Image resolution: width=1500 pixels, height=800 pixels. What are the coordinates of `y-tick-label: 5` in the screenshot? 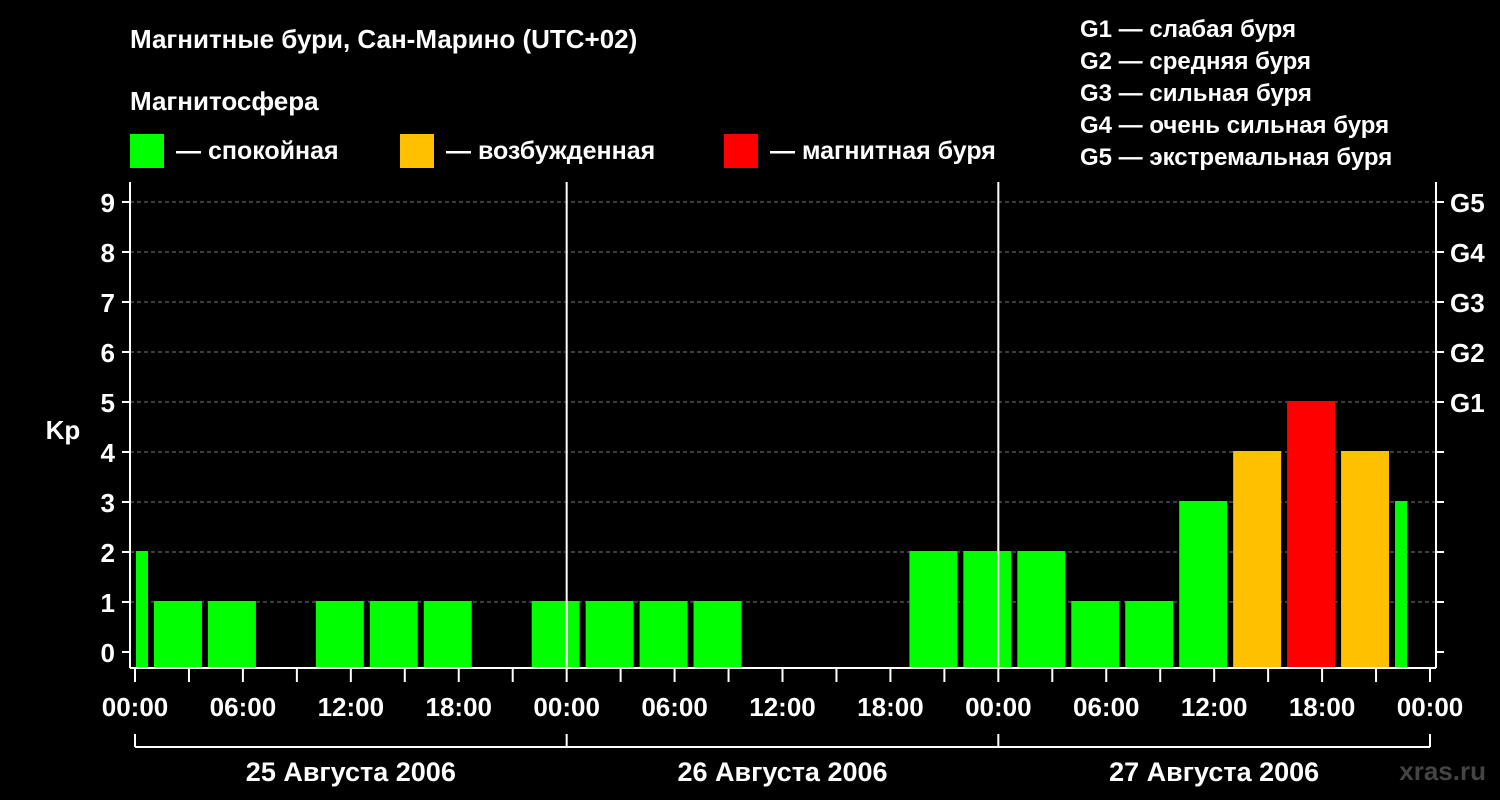 It's located at (108, 403).